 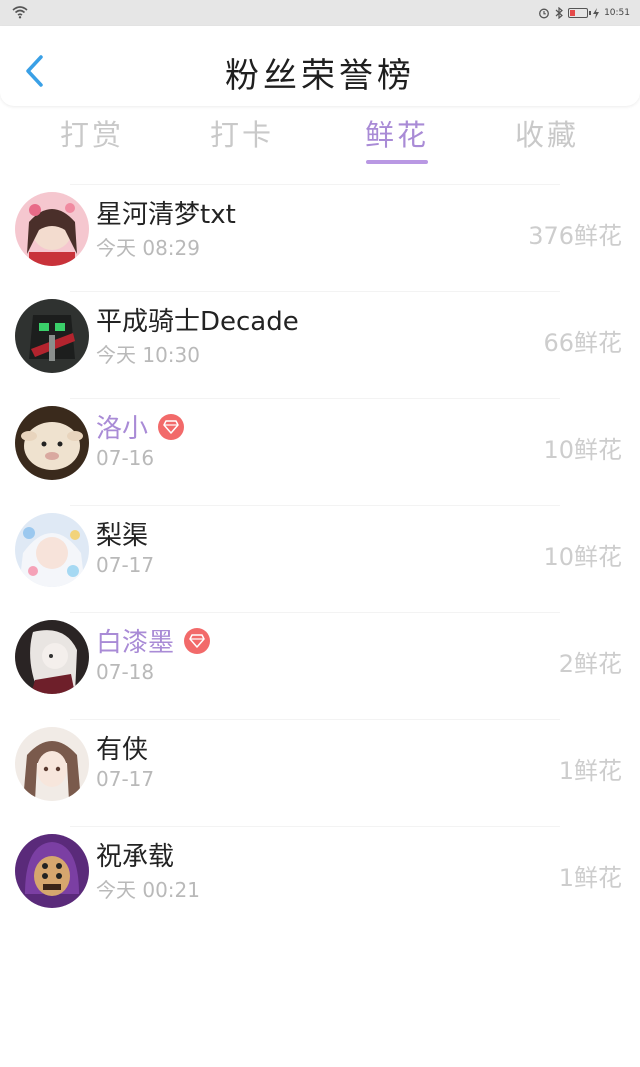 I want to click on charging-icon, so click(x=596, y=13).